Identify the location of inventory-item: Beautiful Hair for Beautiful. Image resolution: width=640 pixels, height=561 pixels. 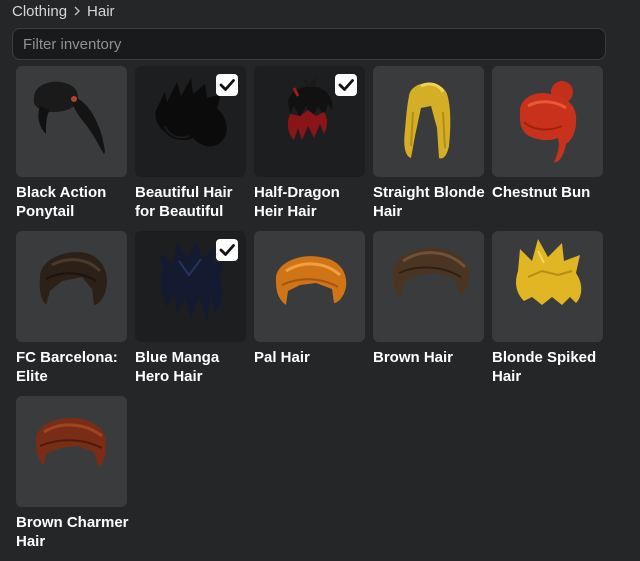
(190, 148).